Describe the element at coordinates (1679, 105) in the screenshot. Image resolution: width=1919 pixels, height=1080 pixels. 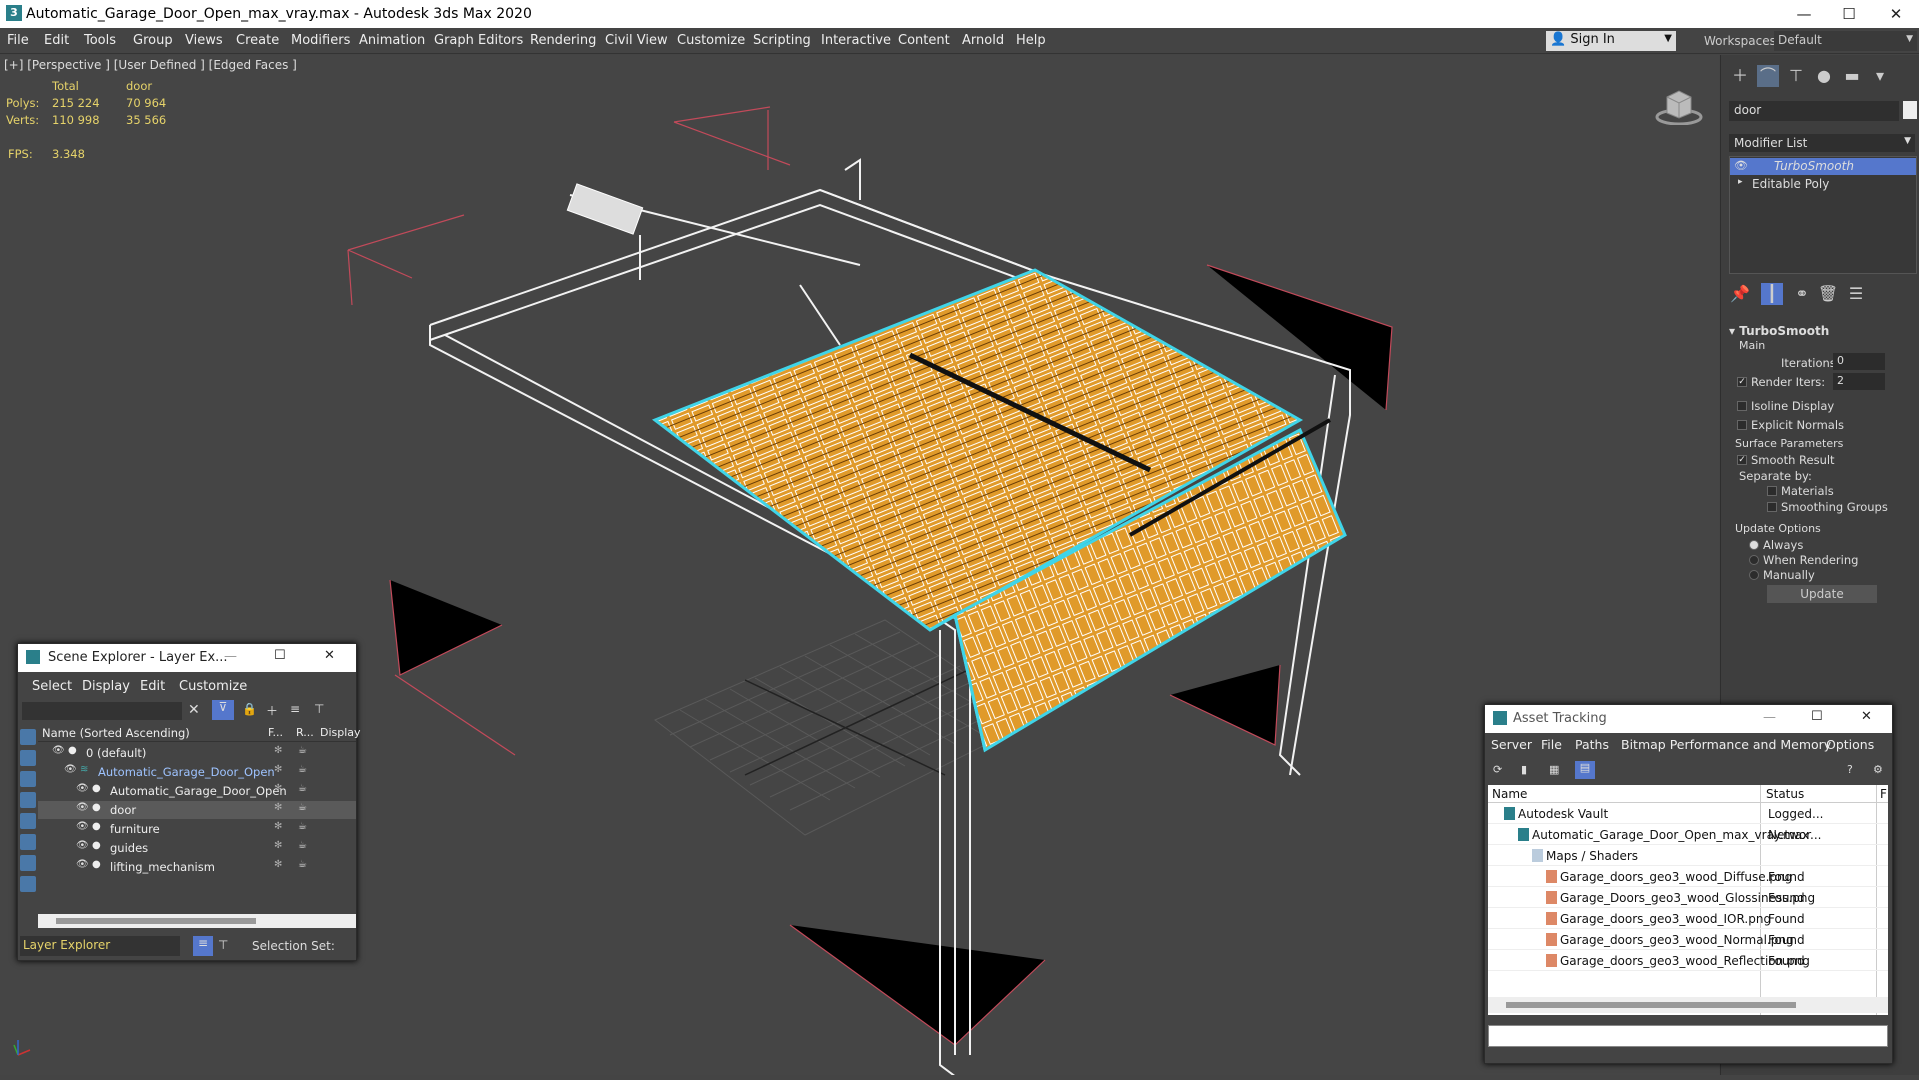
I see `viewcube-icon` at that location.